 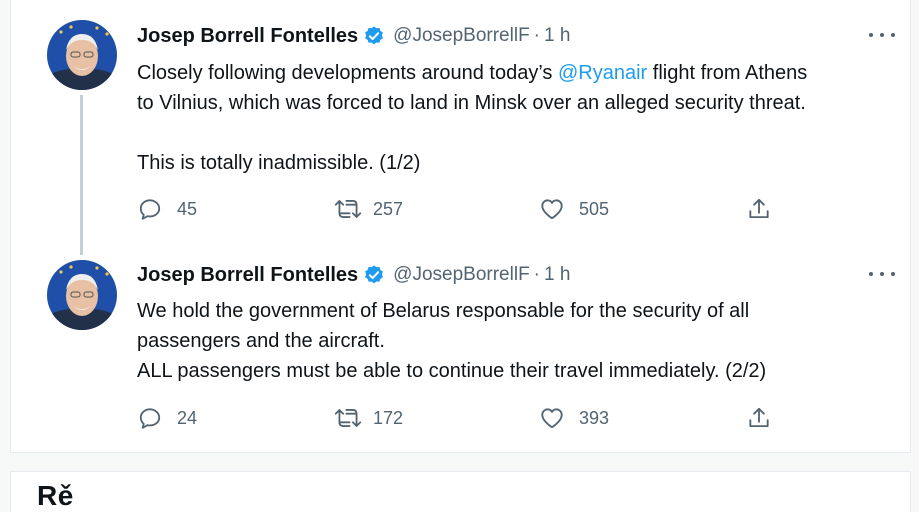 What do you see at coordinates (727, 73) in the screenshot?
I see `text-fragment: flight from Athens` at bounding box center [727, 73].